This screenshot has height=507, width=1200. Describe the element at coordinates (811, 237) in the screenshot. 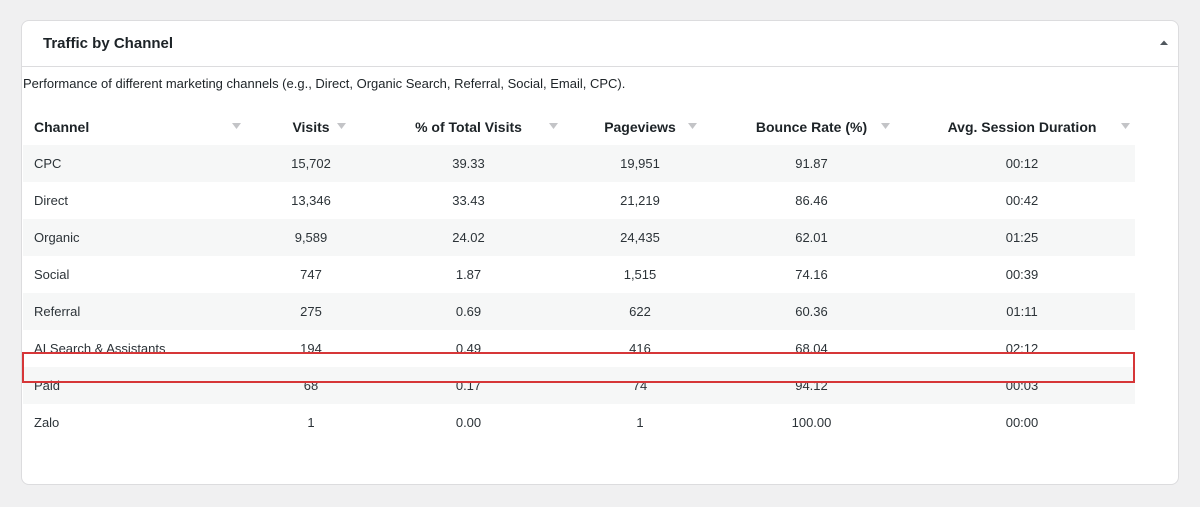

I see `cell-bounce-rate: 62.01` at that location.